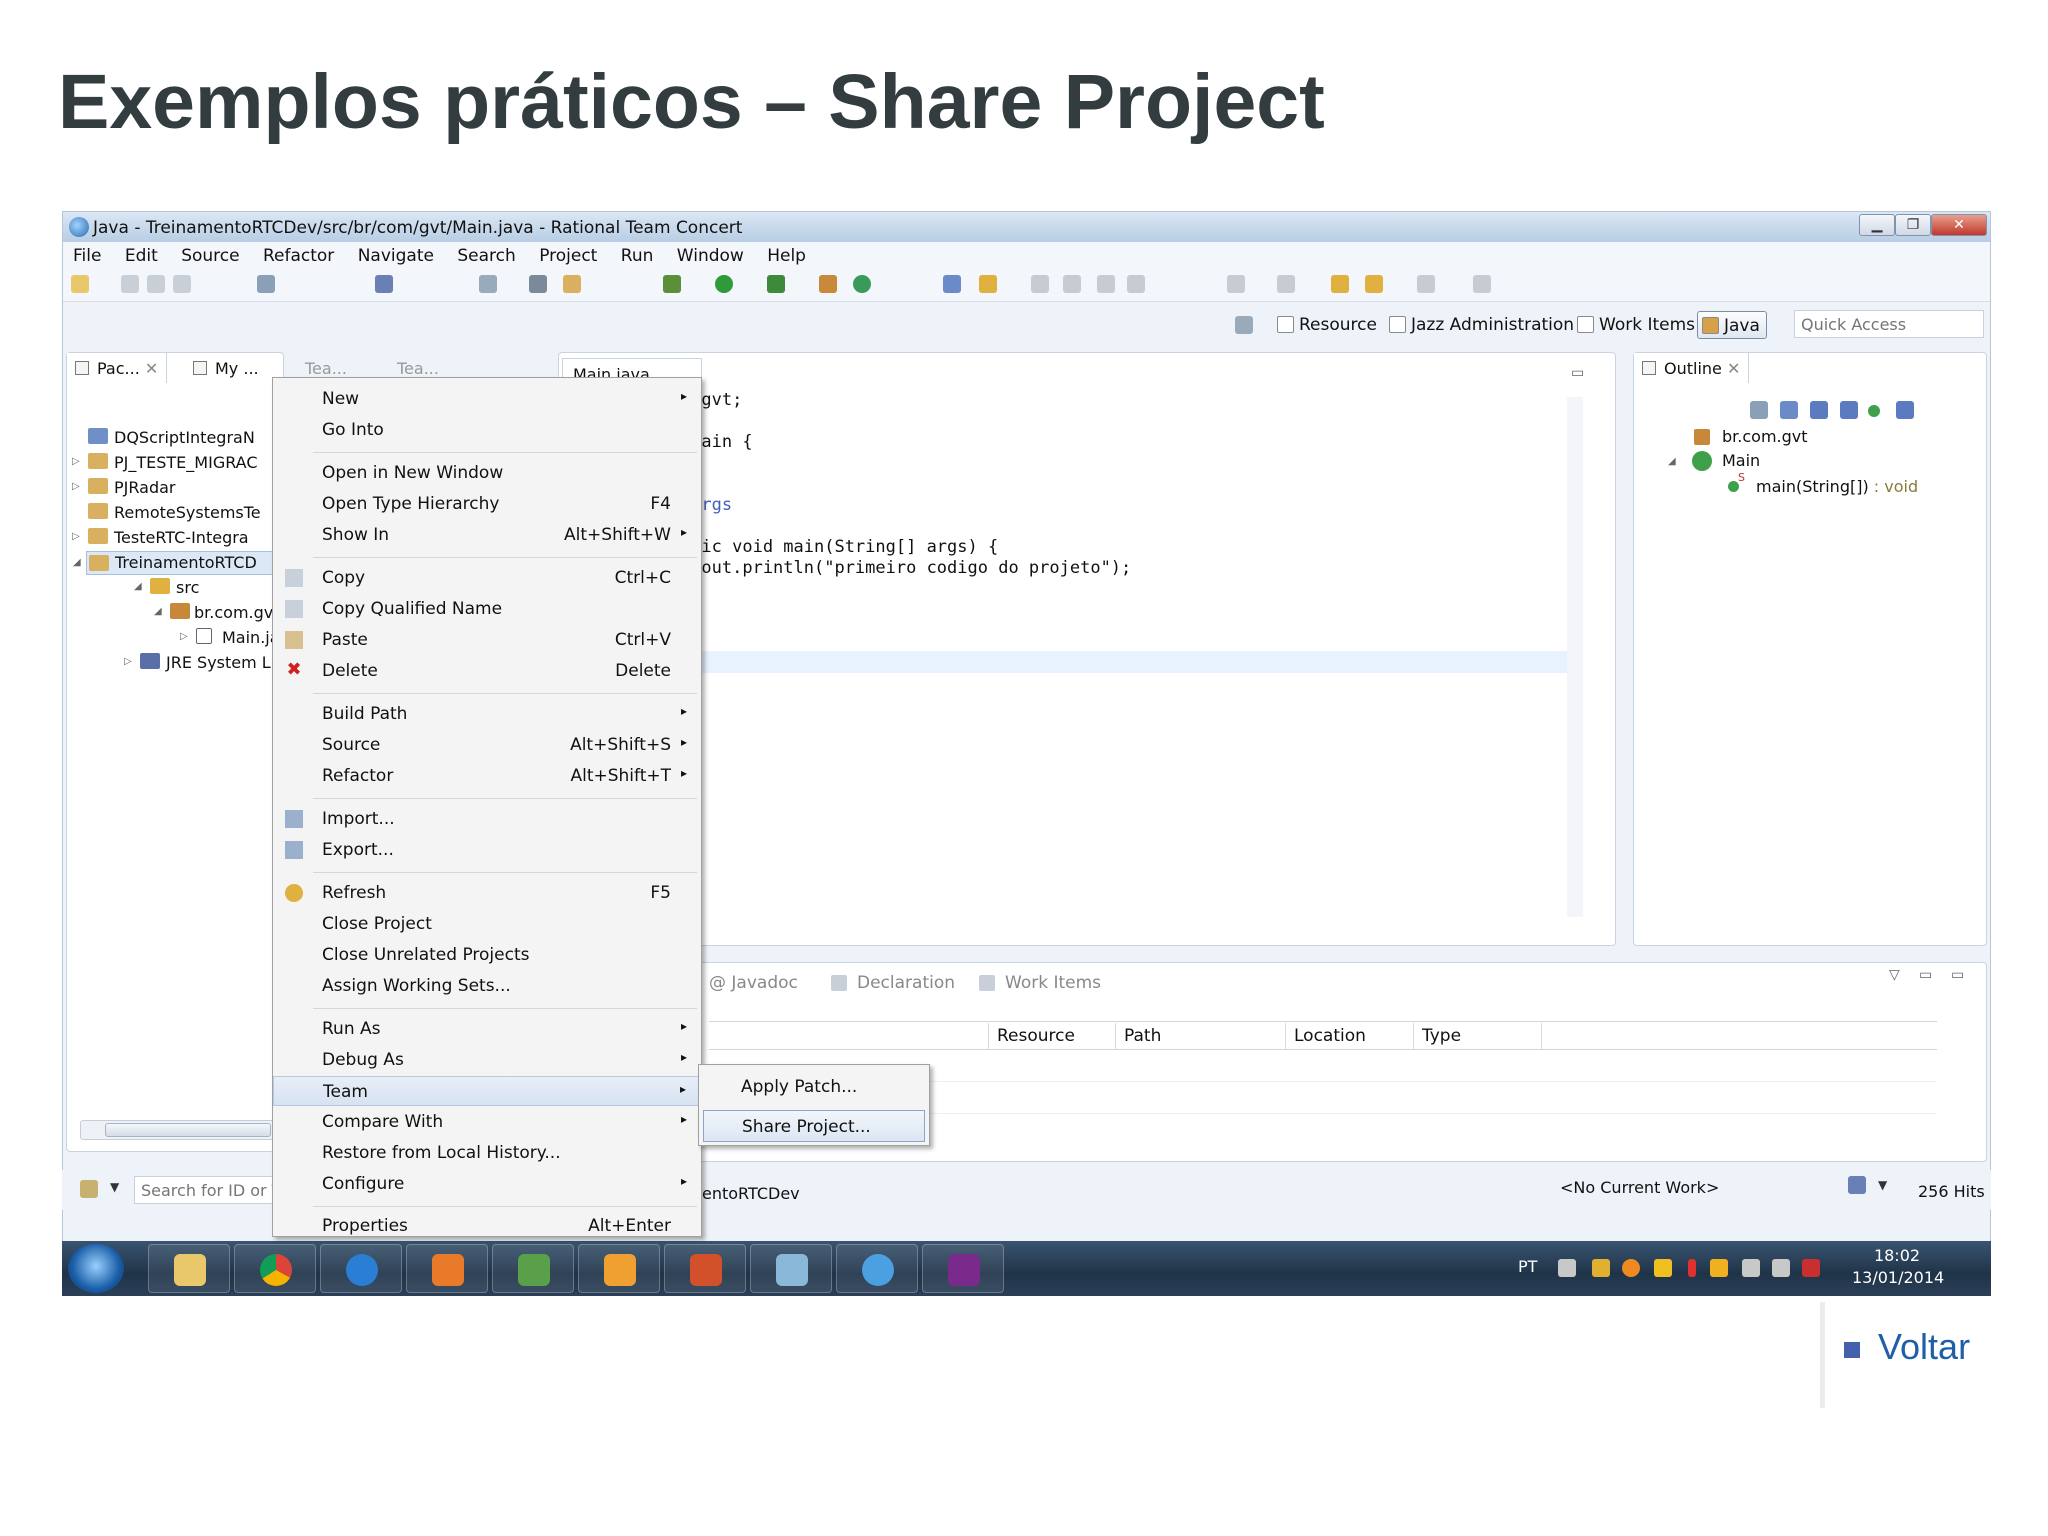  I want to click on external-tools-icon, so click(828, 284).